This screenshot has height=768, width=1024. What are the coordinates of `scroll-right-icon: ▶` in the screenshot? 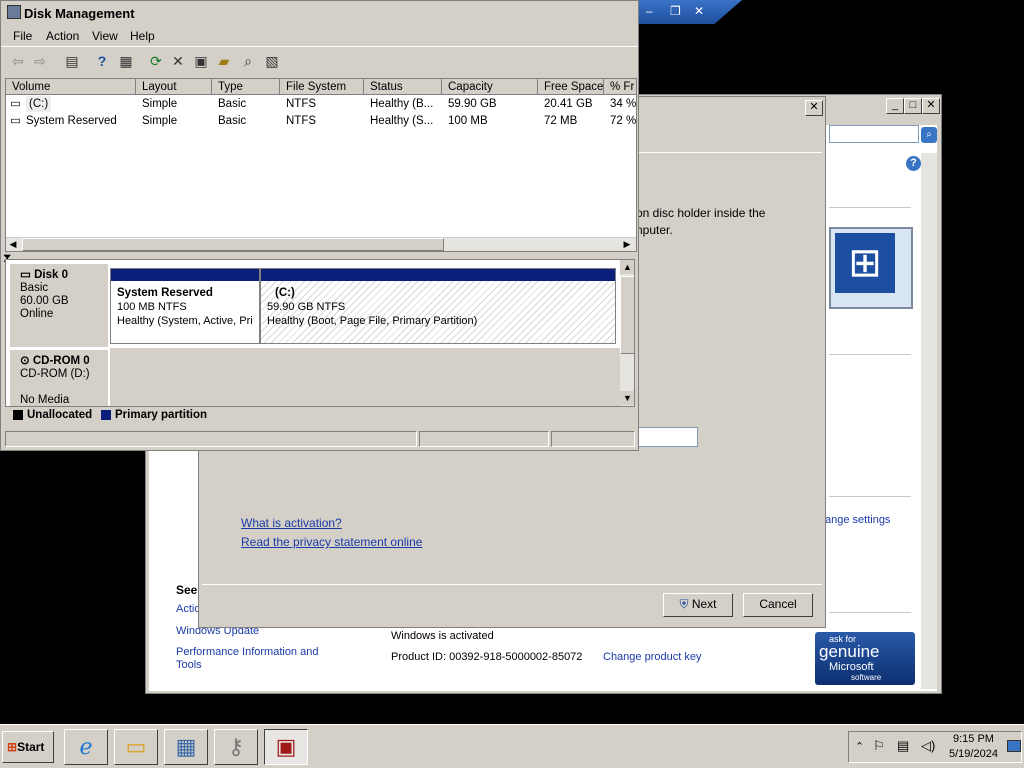 It's located at (627, 244).